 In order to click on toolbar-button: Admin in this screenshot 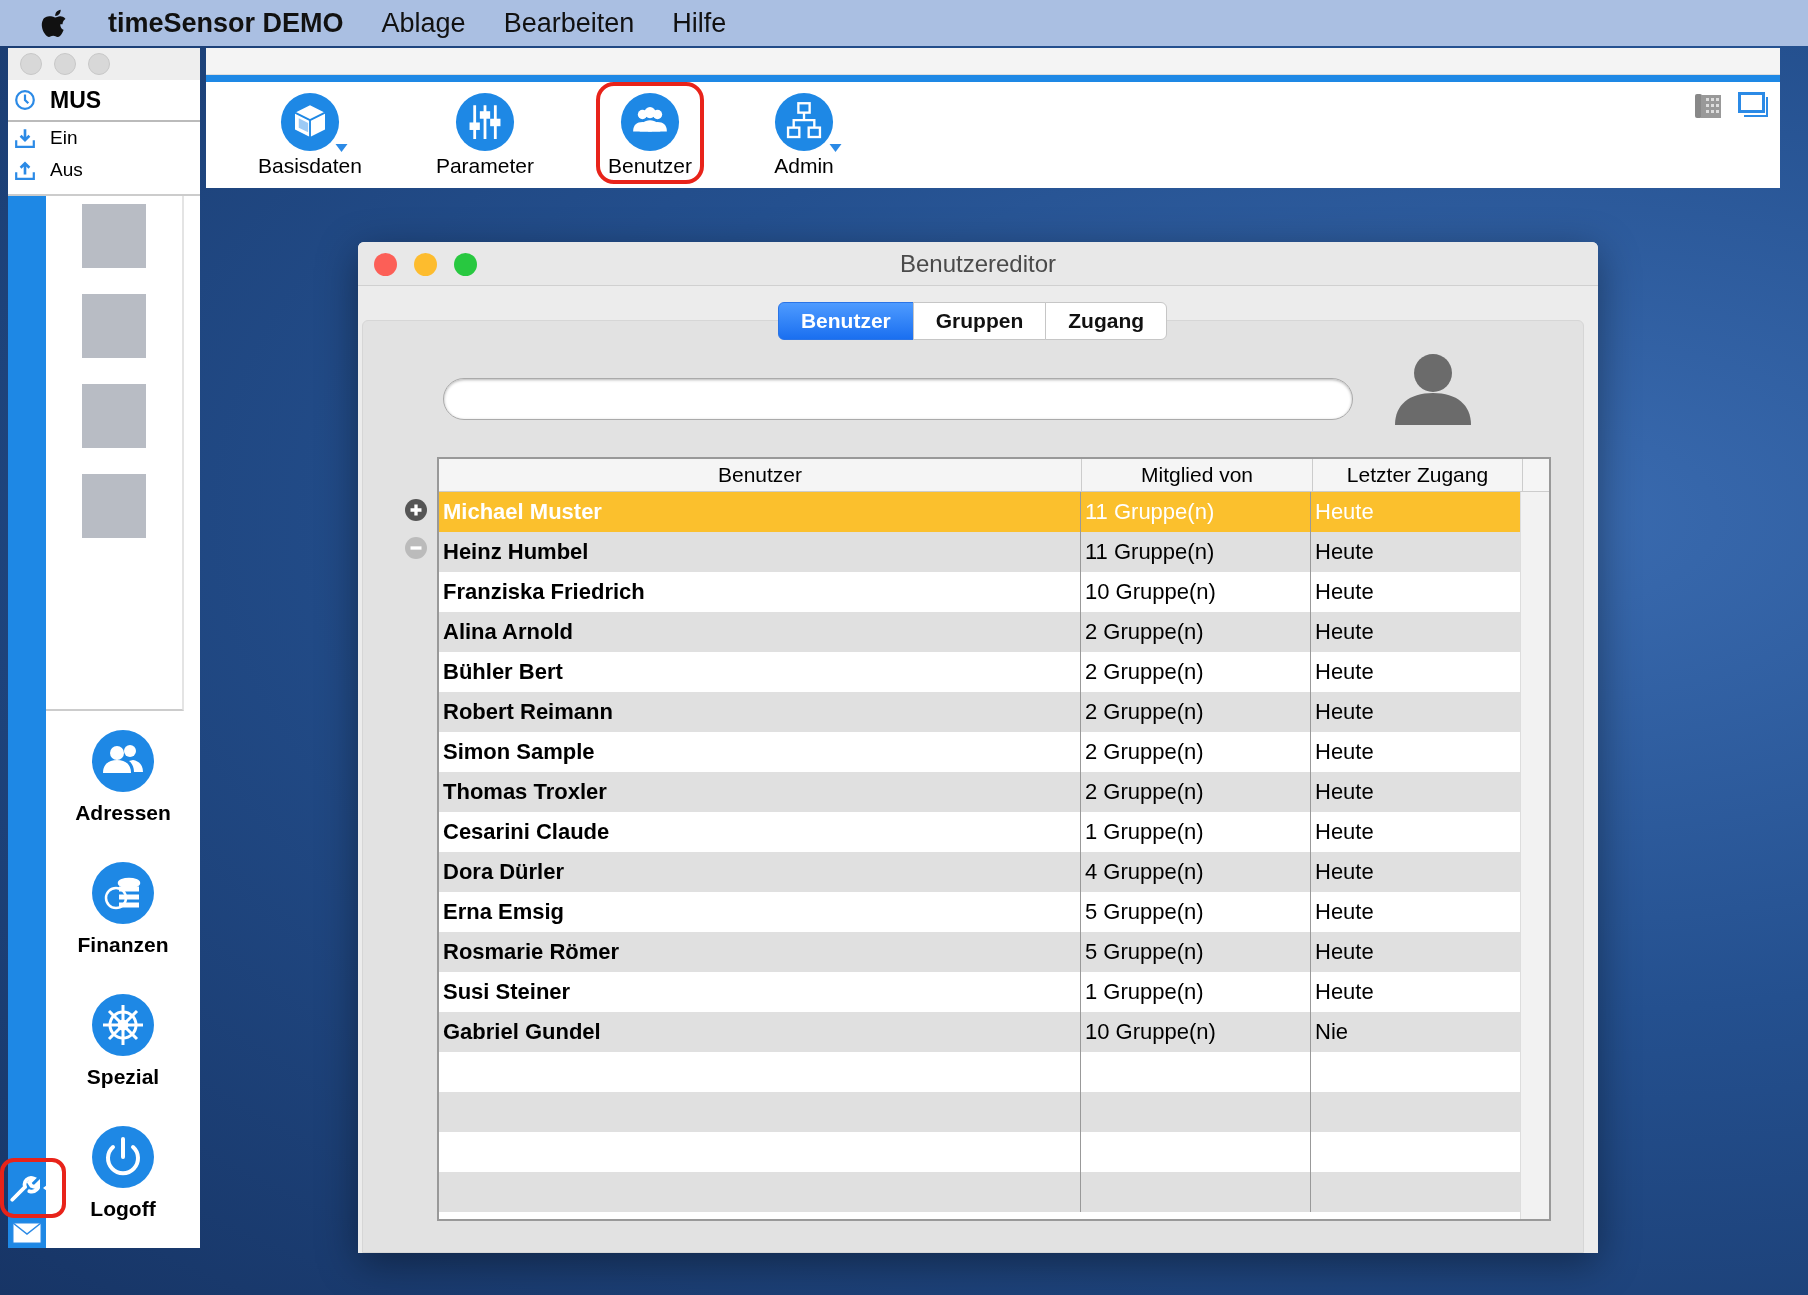, I will do `click(804, 133)`.